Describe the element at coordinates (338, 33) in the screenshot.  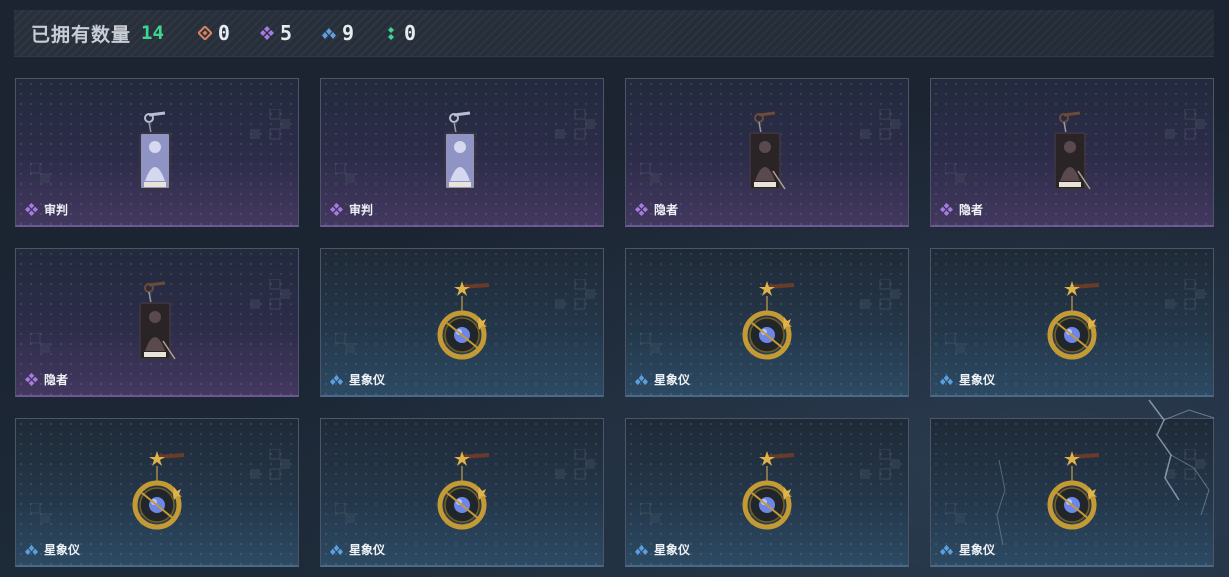
I see `stat-blue: 9` at that location.